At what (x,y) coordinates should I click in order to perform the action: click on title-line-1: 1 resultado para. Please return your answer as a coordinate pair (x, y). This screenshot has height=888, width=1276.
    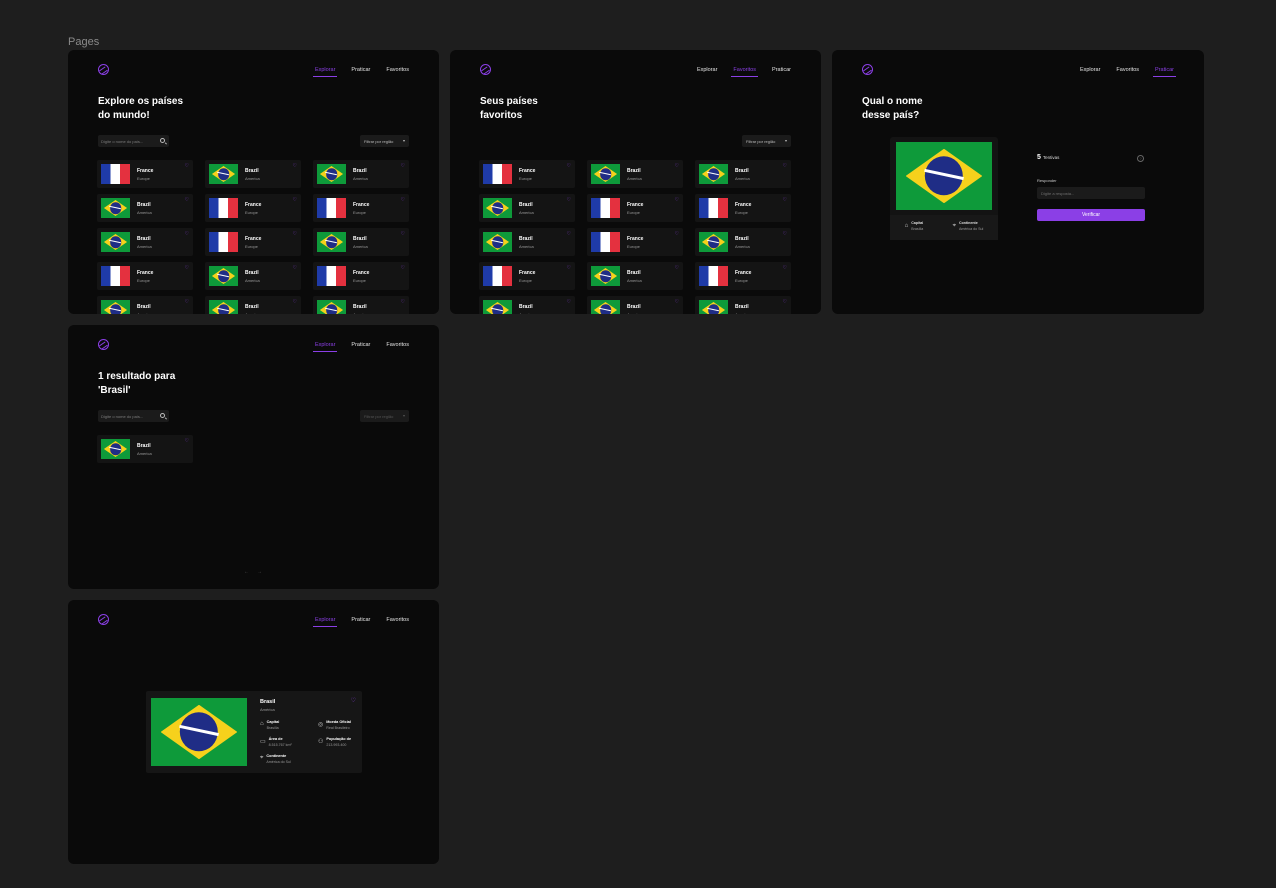
    Looking at the image, I should click on (137, 376).